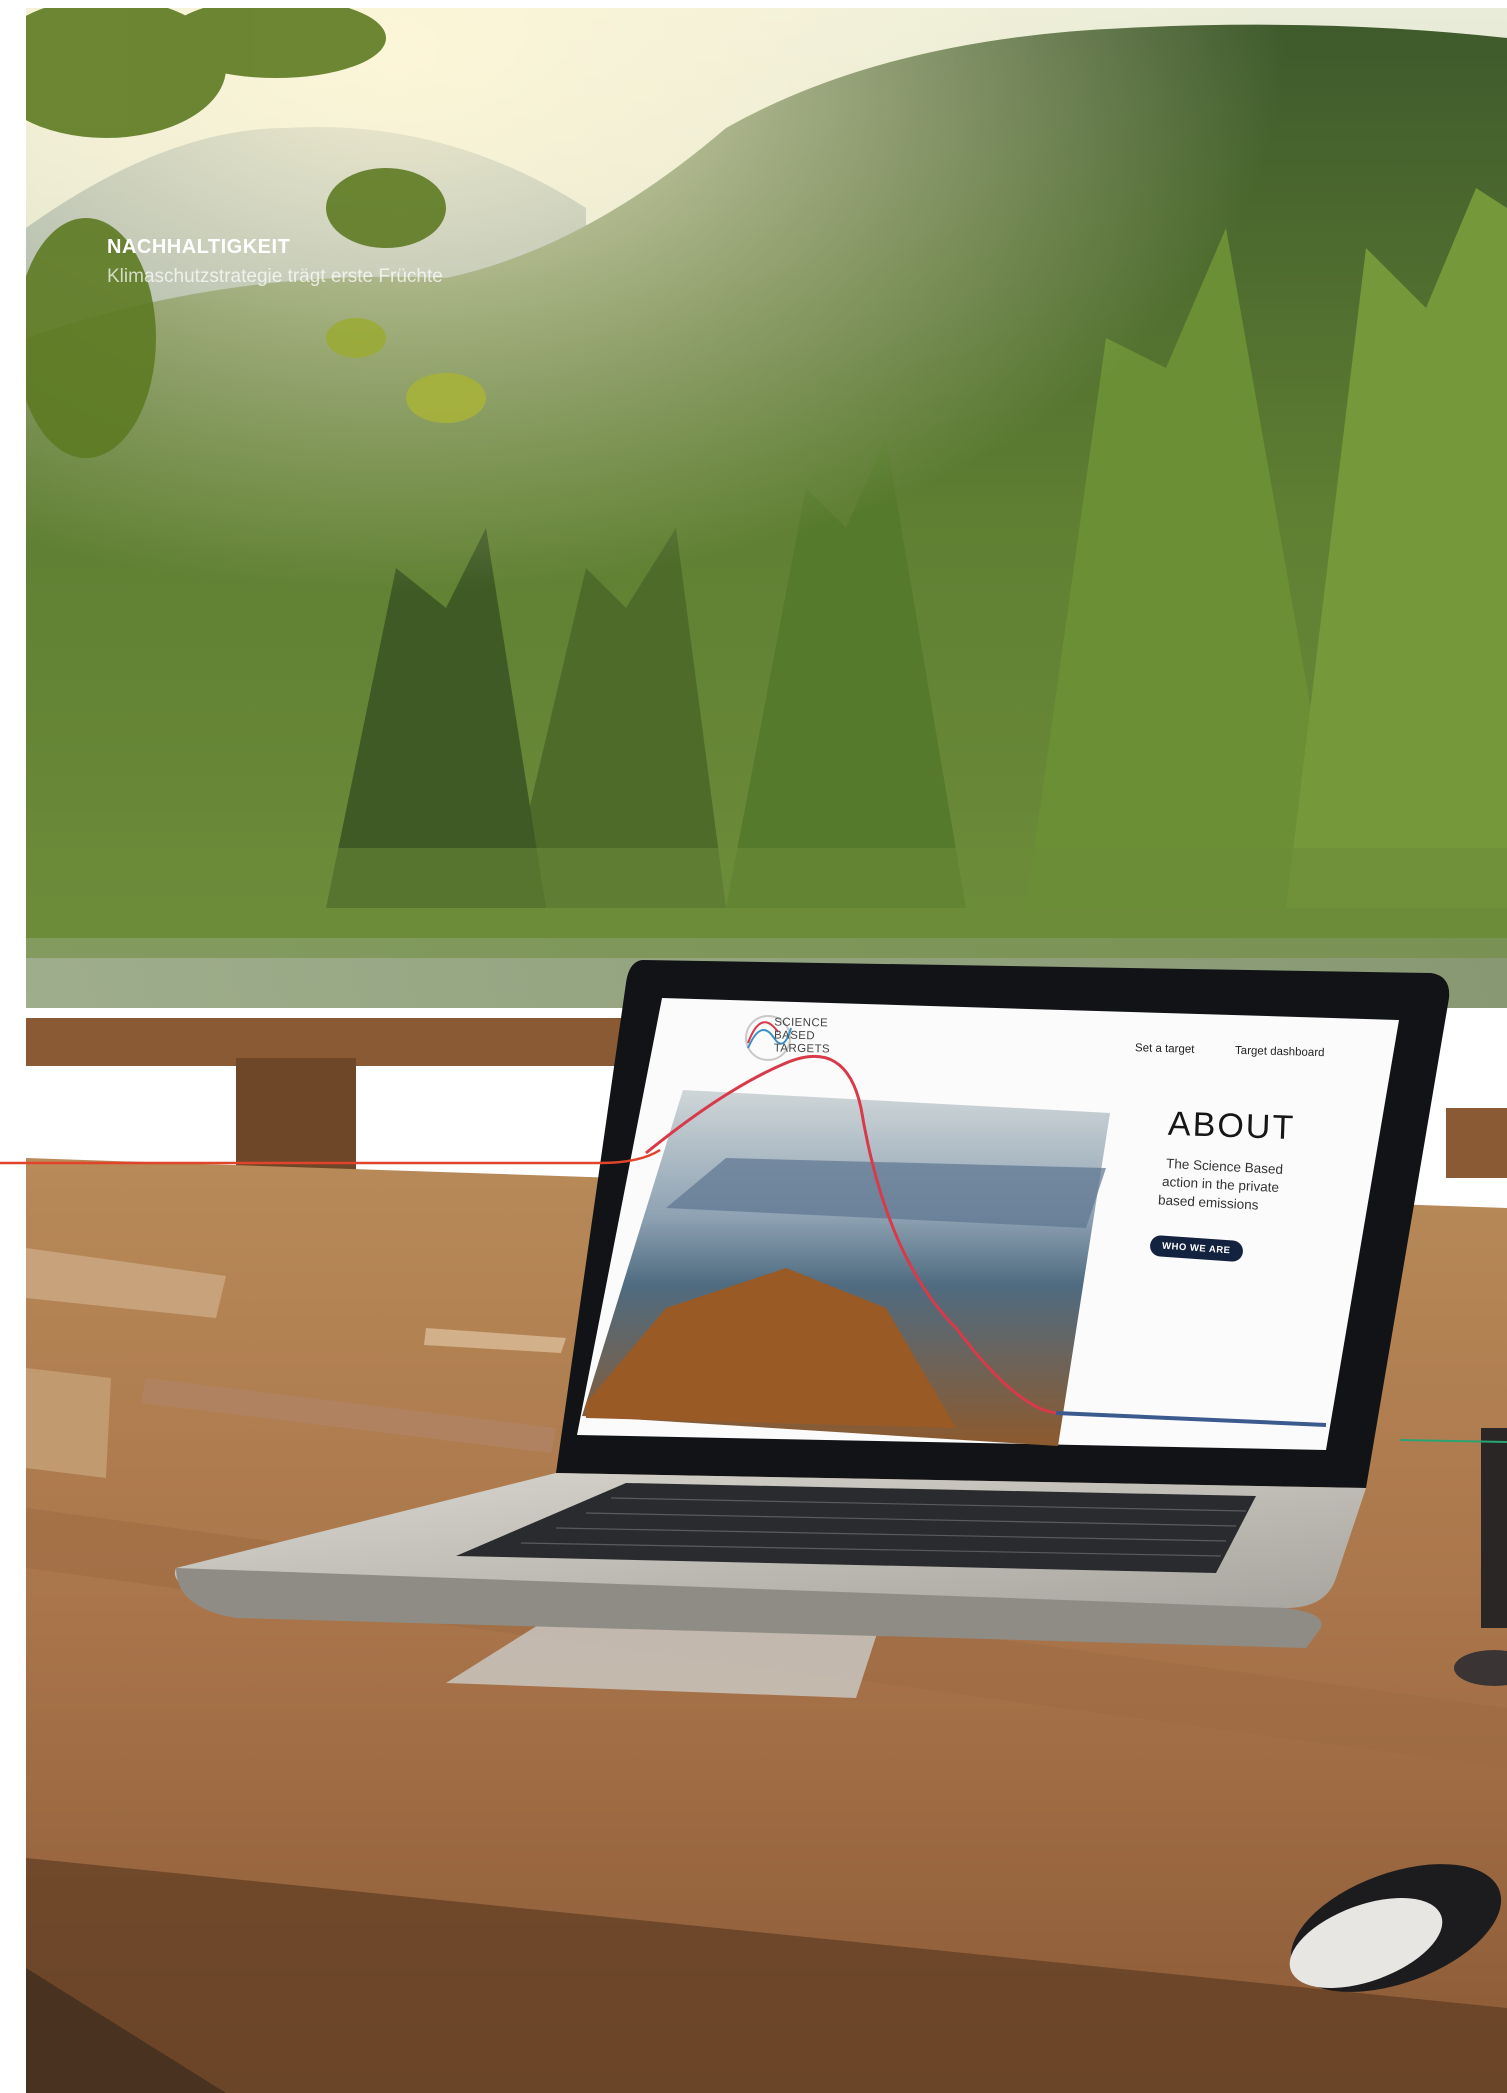 This screenshot has height=2093, width=1507. I want to click on brand-line: SCIENCE, so click(801, 1023).